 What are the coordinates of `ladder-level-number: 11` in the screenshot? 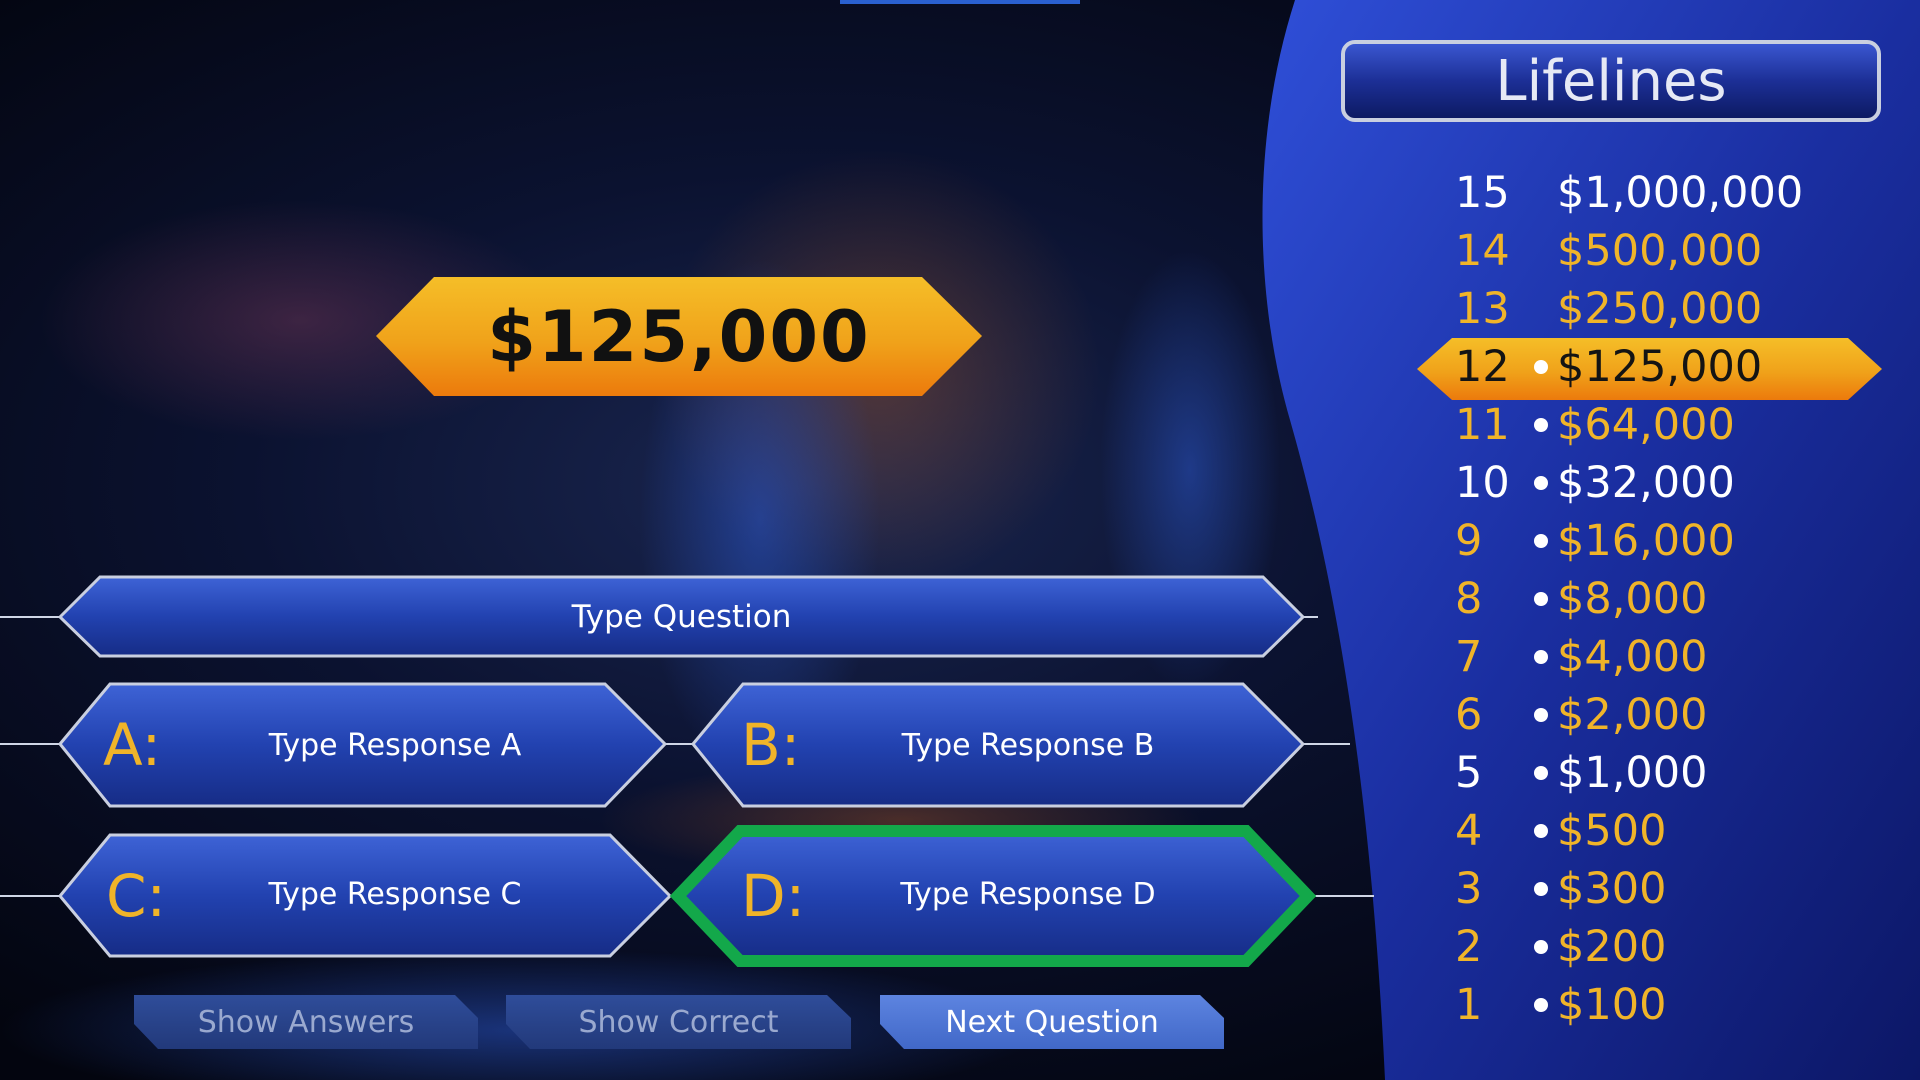 It's located at (1482, 425).